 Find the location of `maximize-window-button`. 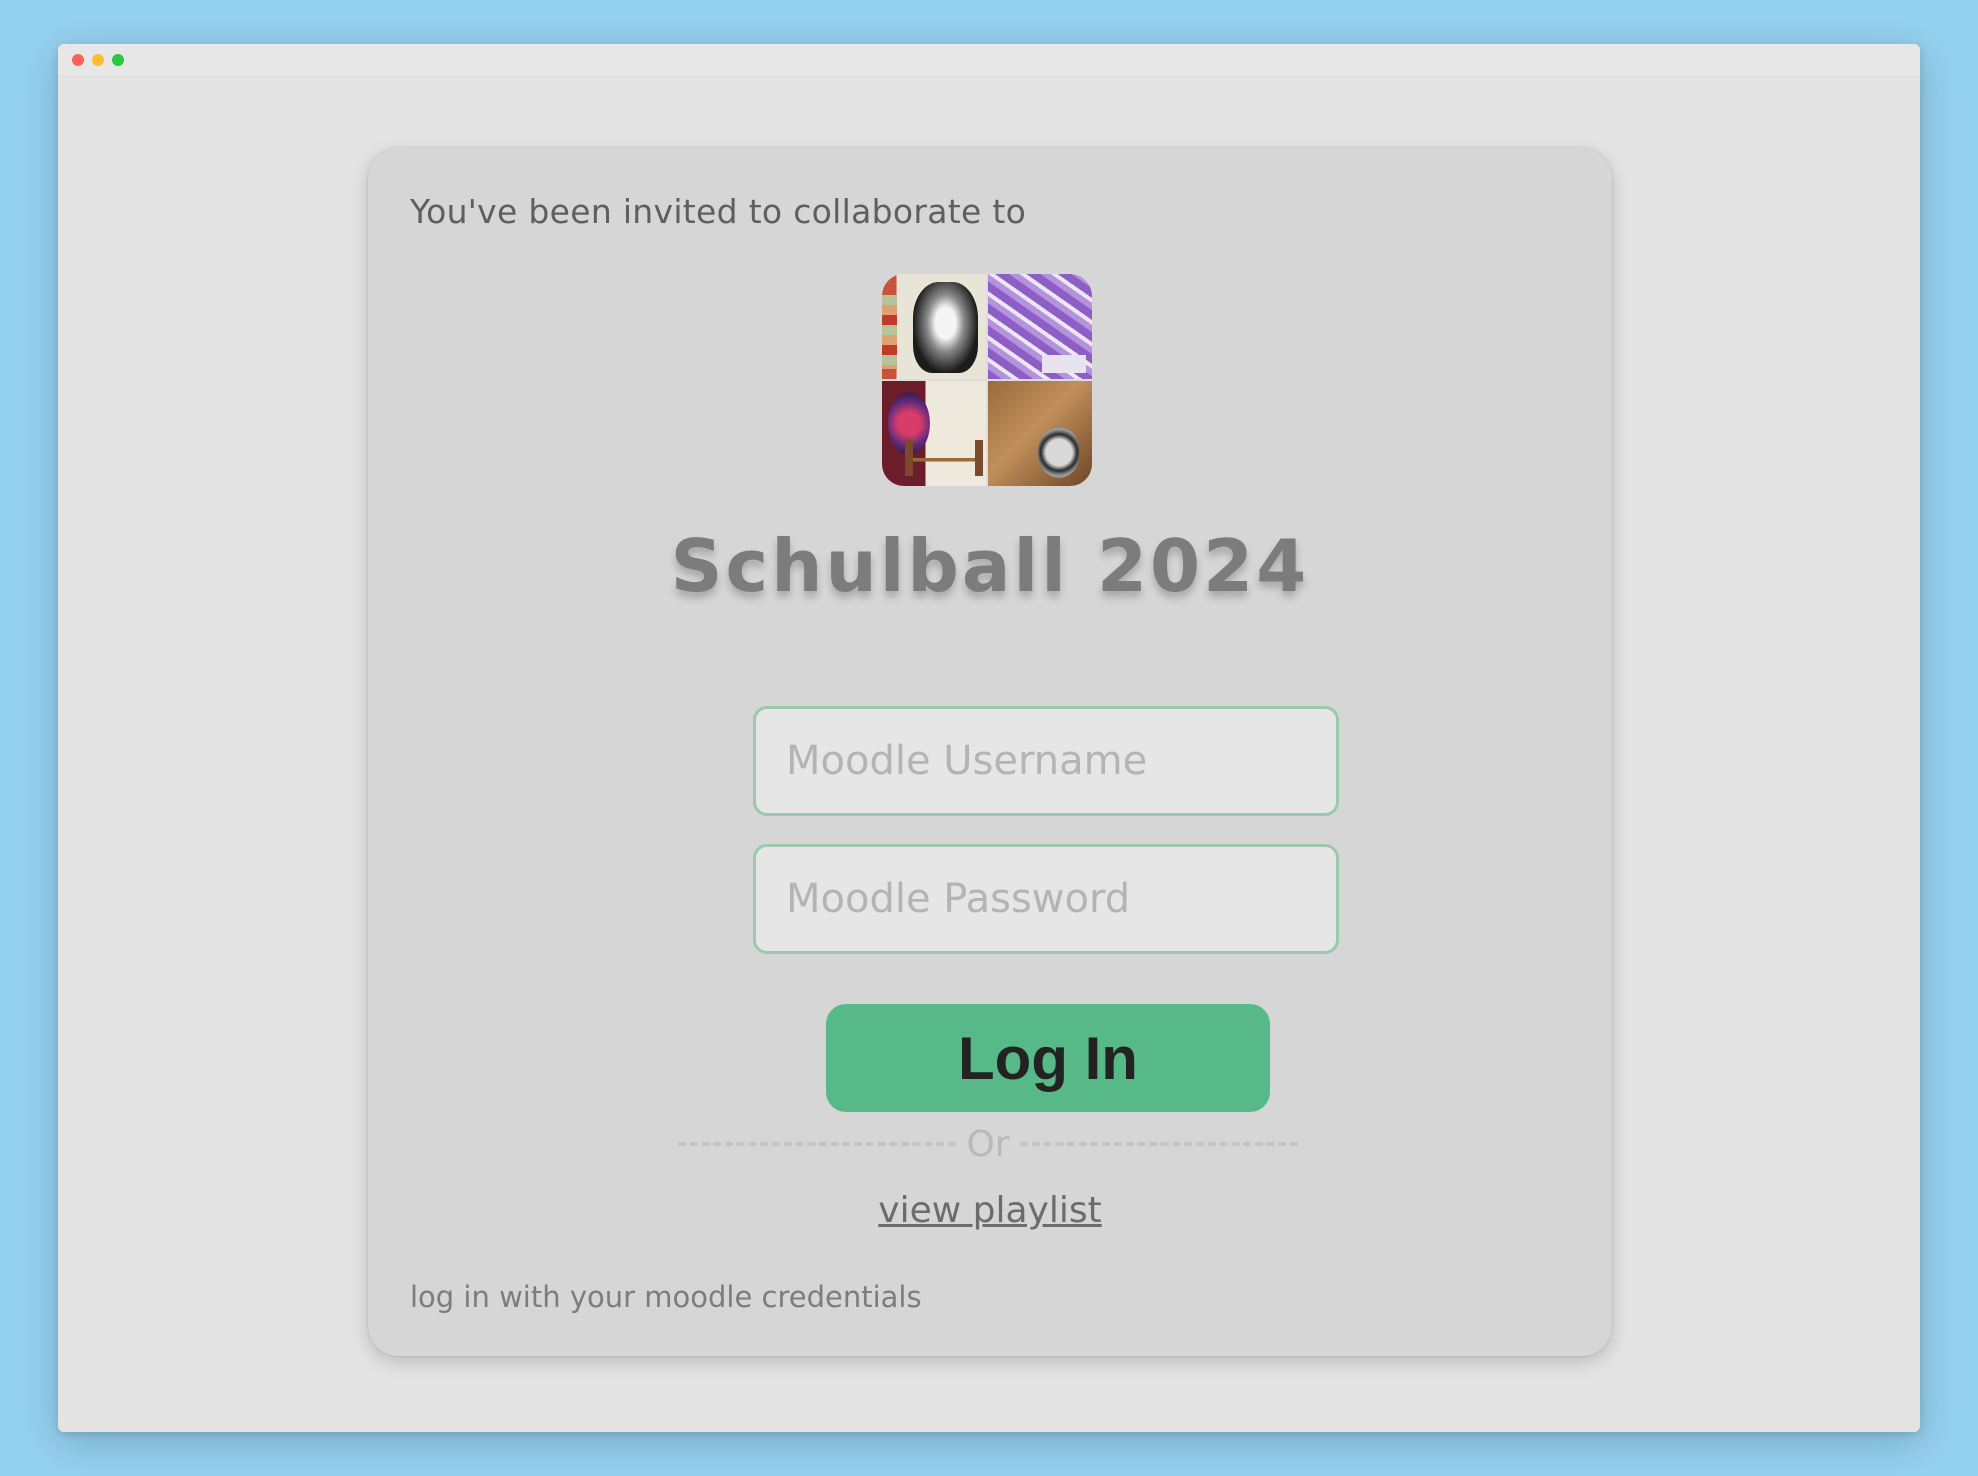

maximize-window-button is located at coordinates (118, 60).